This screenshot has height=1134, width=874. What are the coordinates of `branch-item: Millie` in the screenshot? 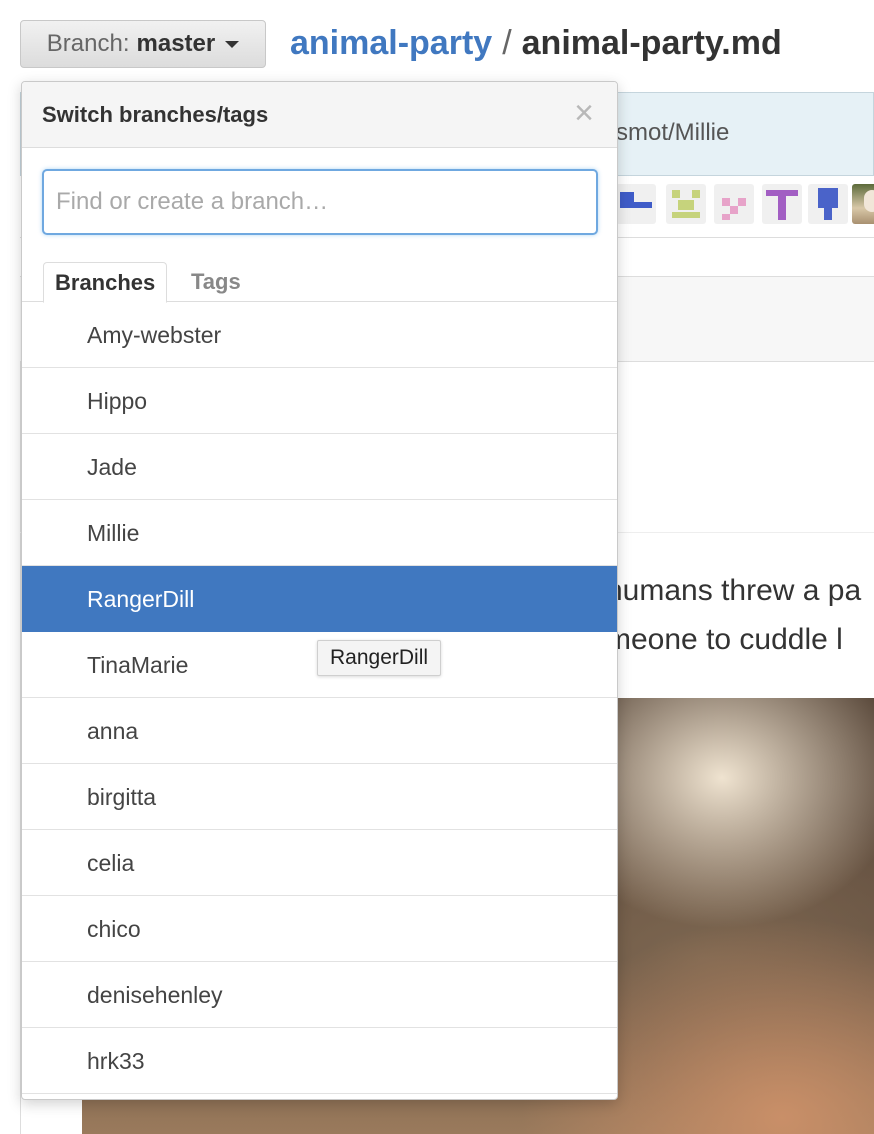 It's located at (319, 533).